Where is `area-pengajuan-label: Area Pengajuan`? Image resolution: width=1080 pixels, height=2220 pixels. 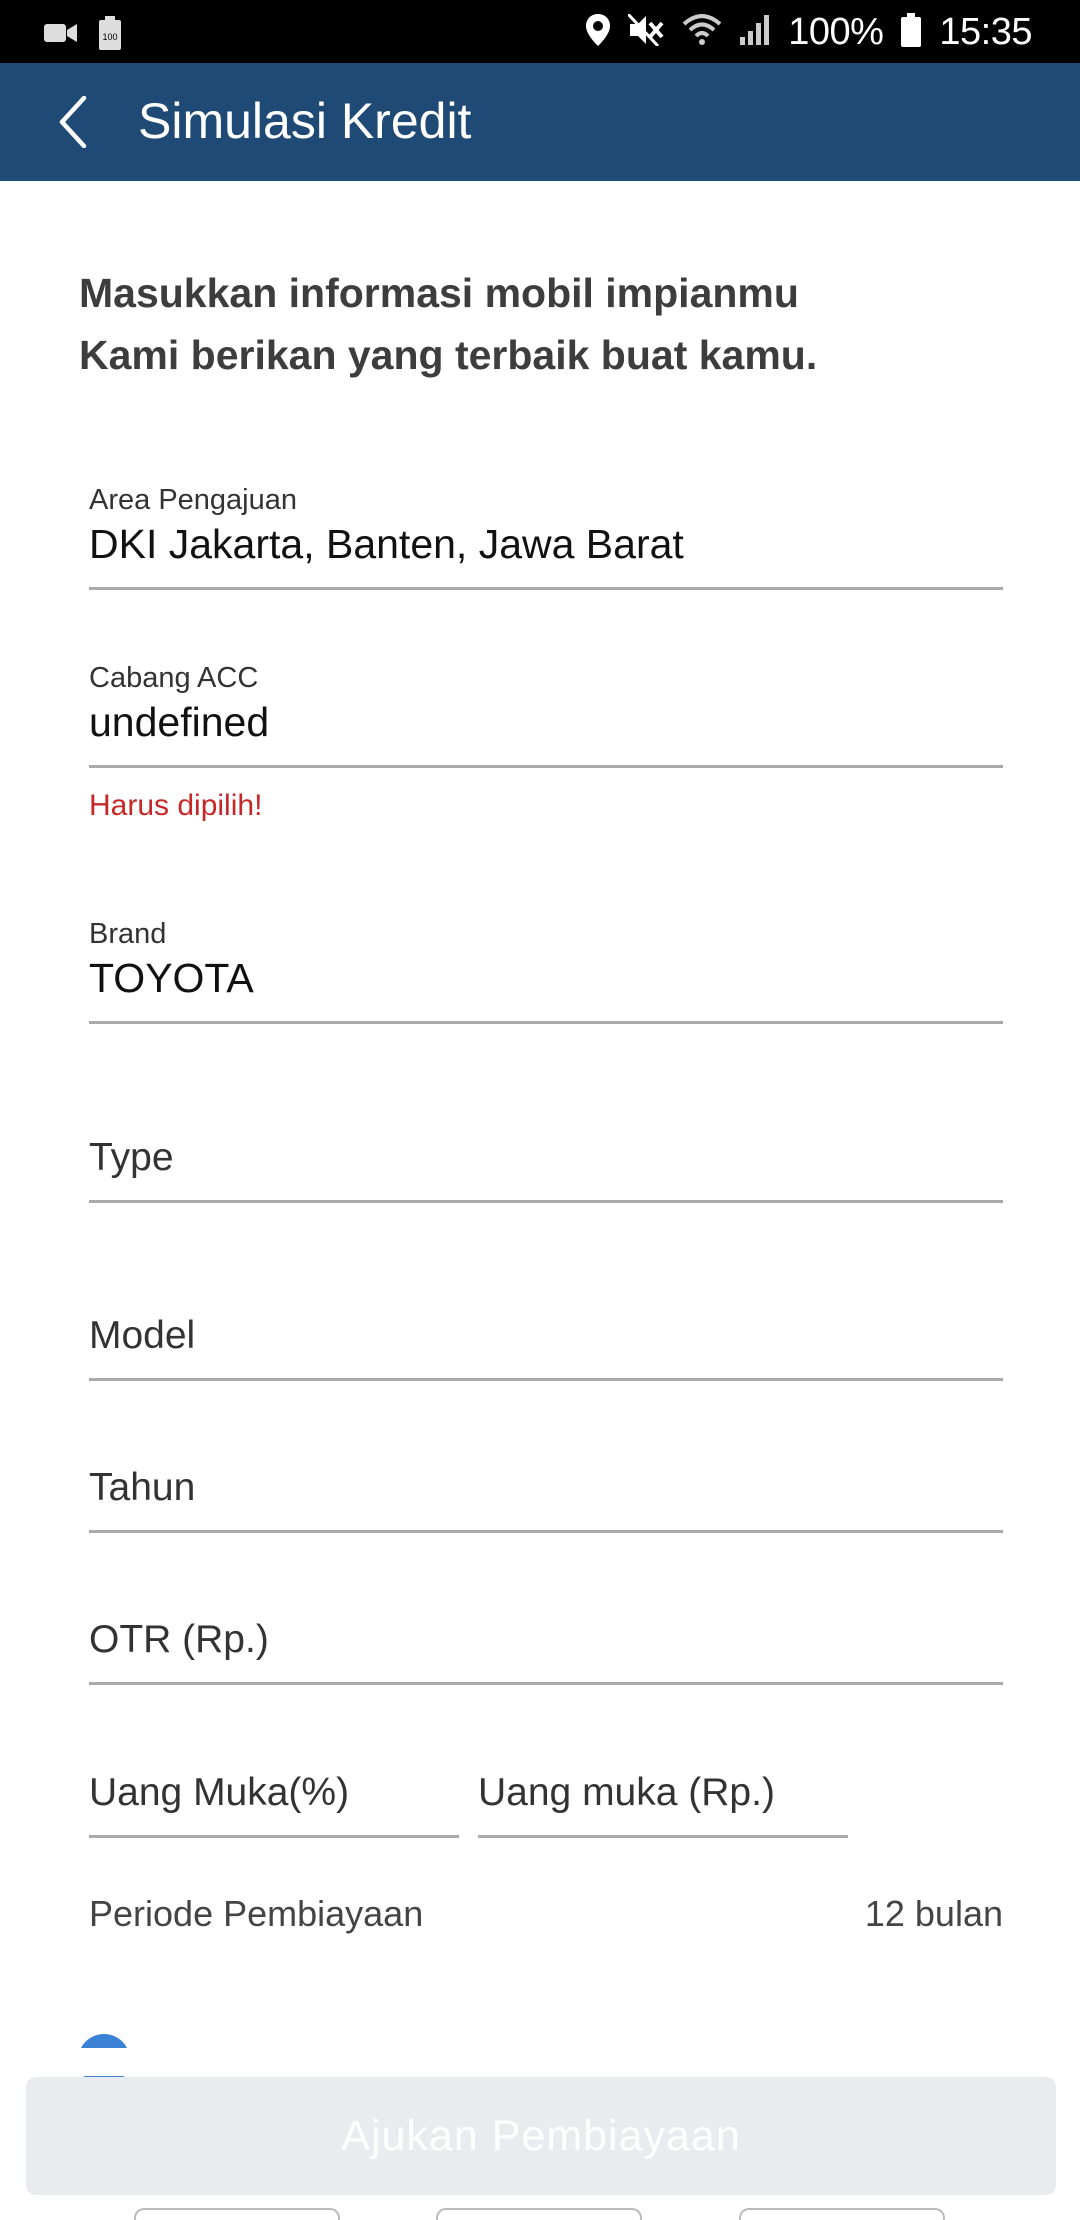 area-pengajuan-label: Area Pengajuan is located at coordinates (193, 500).